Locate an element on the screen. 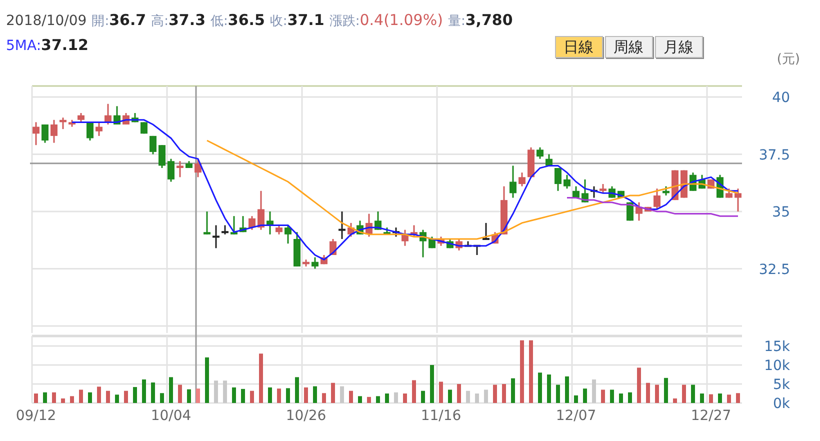  quote-label: 高: is located at coordinates (159, 22).